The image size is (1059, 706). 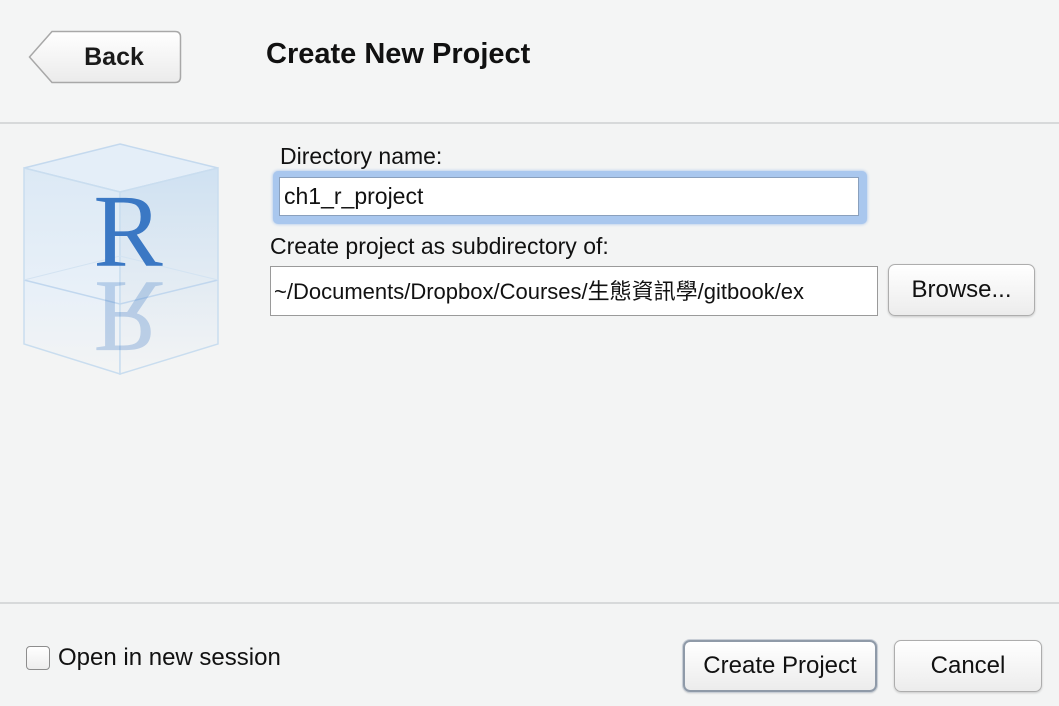 What do you see at coordinates (169, 658) in the screenshot?
I see `open-in-new-session-label: Open in new session` at bounding box center [169, 658].